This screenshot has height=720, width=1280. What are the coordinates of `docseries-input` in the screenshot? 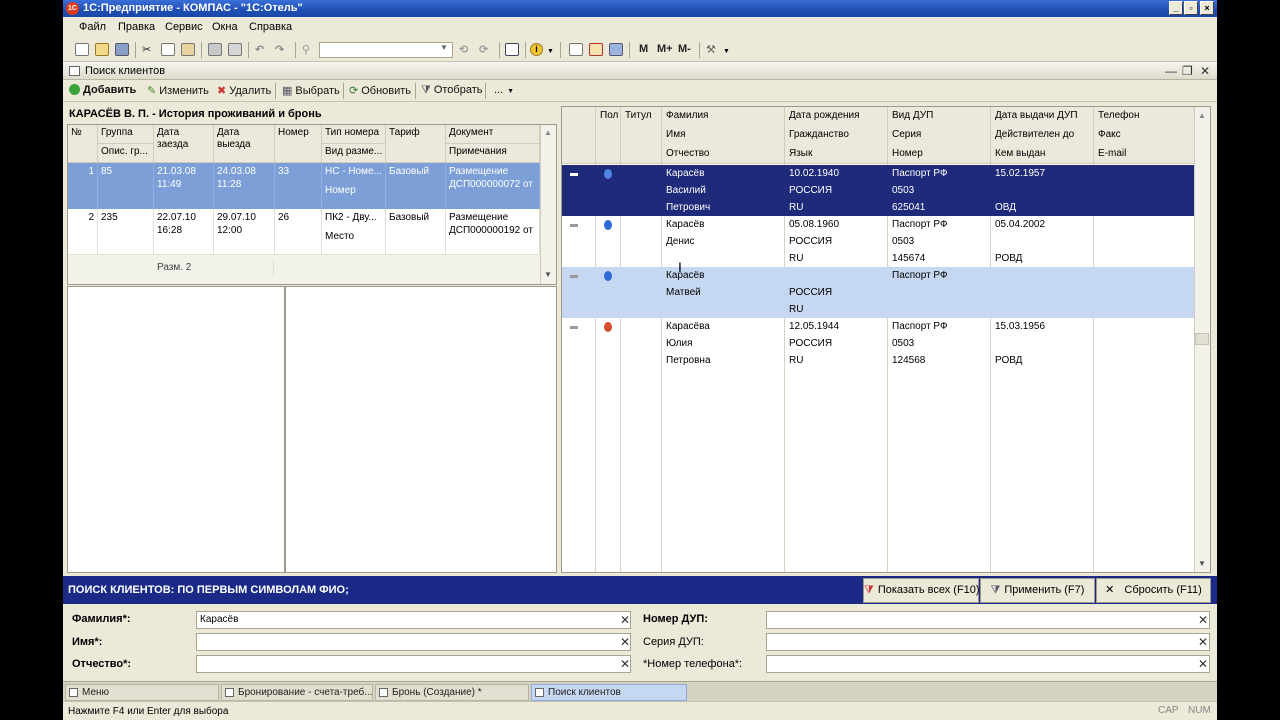 It's located at (988, 642).